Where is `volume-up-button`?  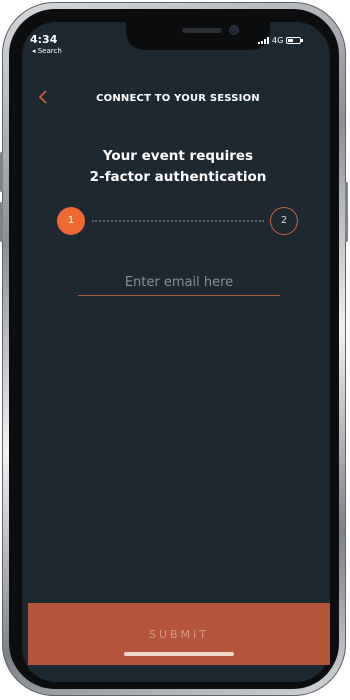 volume-up-button is located at coordinates (1, 172).